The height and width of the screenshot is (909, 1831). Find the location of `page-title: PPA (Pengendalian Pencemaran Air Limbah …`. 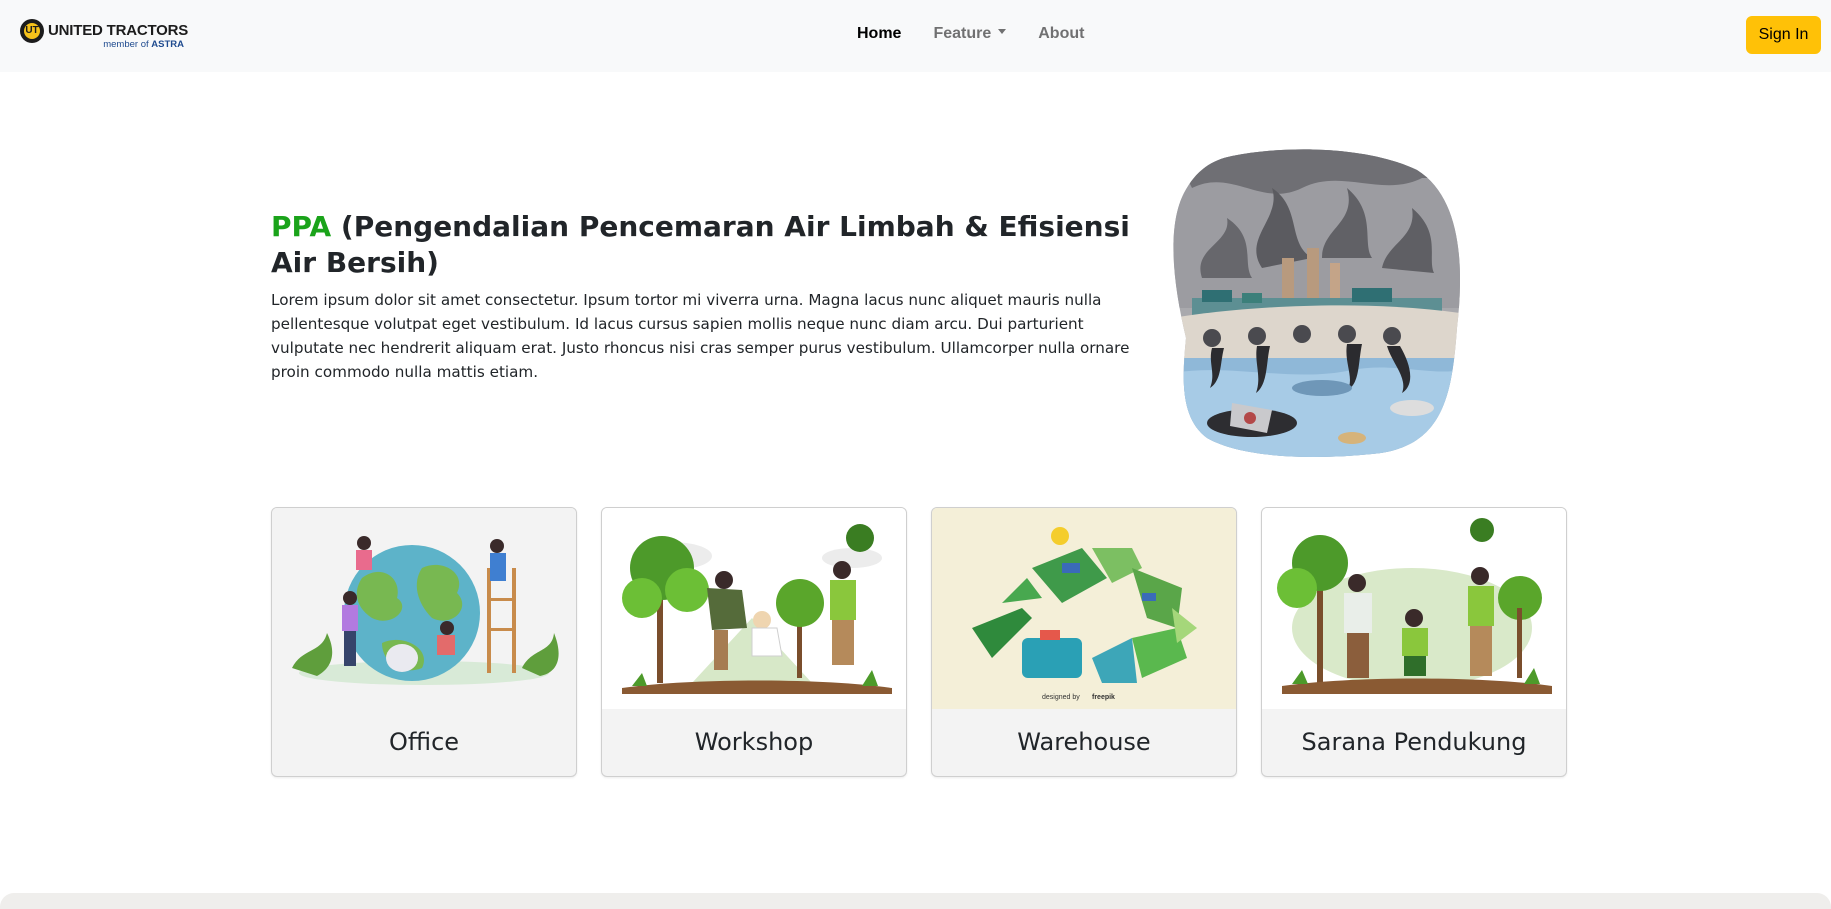

page-title: PPA (Pengendalian Pencemaran Air Limbah … is located at coordinates (706, 245).